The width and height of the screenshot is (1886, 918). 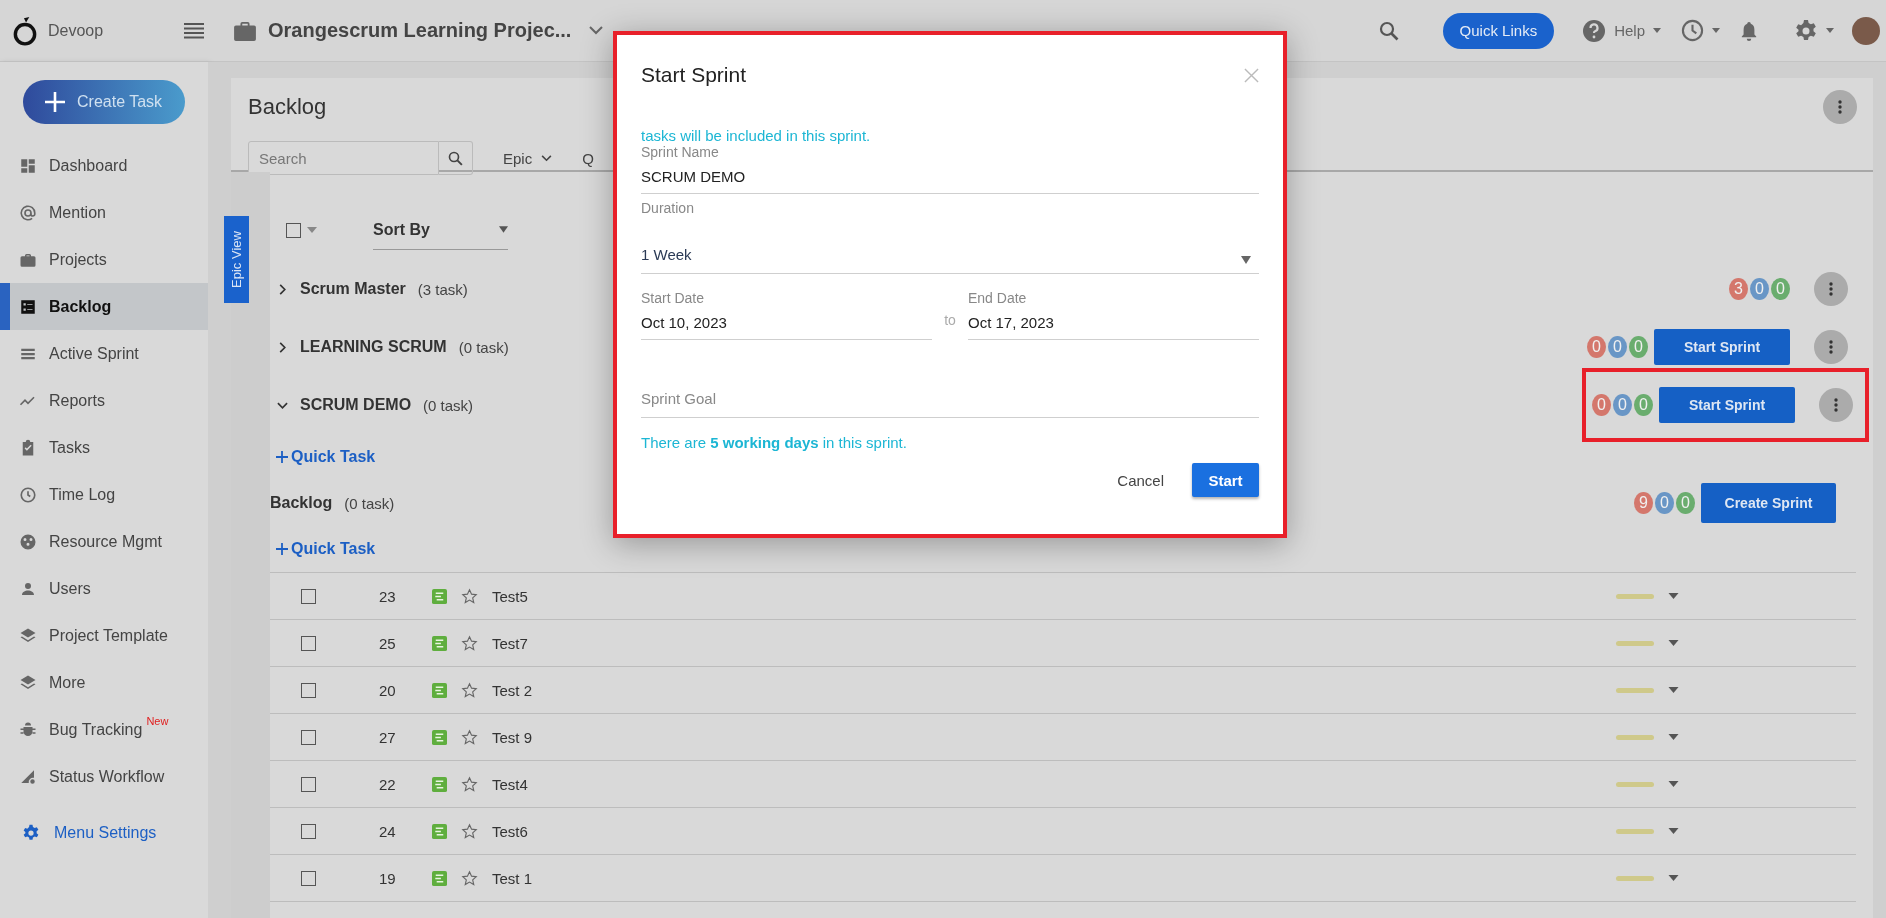 I want to click on duration-dropdown: Duration 1 Week, so click(x=950, y=237).